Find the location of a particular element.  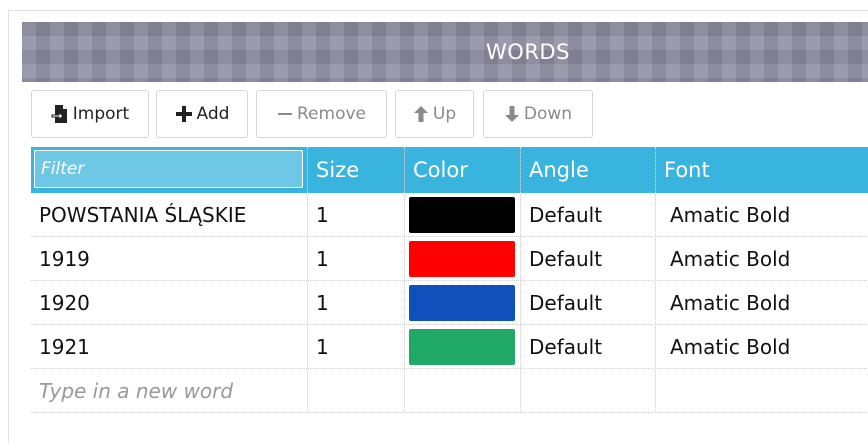

word-cell: POWSTANIA ŚLĄSKIE is located at coordinates (169, 214).